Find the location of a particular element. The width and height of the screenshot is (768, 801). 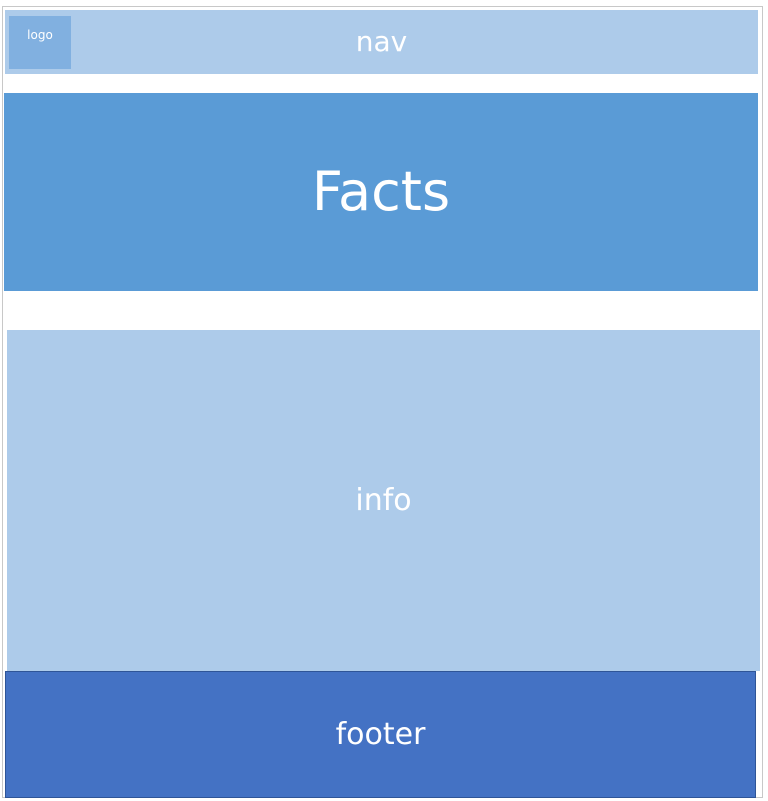

hero-title: Facts is located at coordinates (381, 191).